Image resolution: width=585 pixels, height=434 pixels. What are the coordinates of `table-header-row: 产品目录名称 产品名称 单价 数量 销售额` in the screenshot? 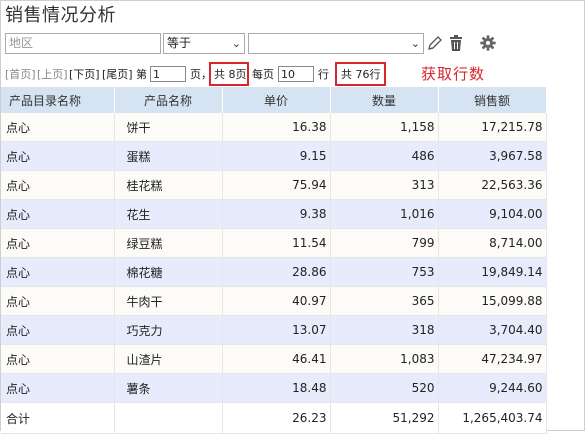 It's located at (274, 100).